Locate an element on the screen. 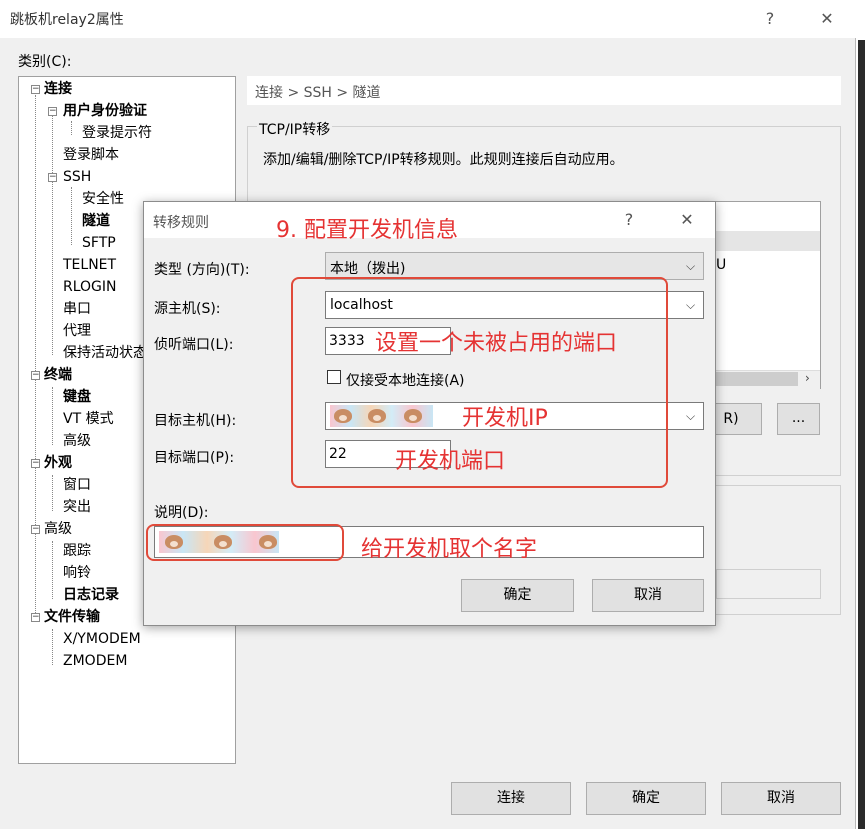 This screenshot has width=865, height=829. scroll-right-icon: › is located at coordinates (807, 378).